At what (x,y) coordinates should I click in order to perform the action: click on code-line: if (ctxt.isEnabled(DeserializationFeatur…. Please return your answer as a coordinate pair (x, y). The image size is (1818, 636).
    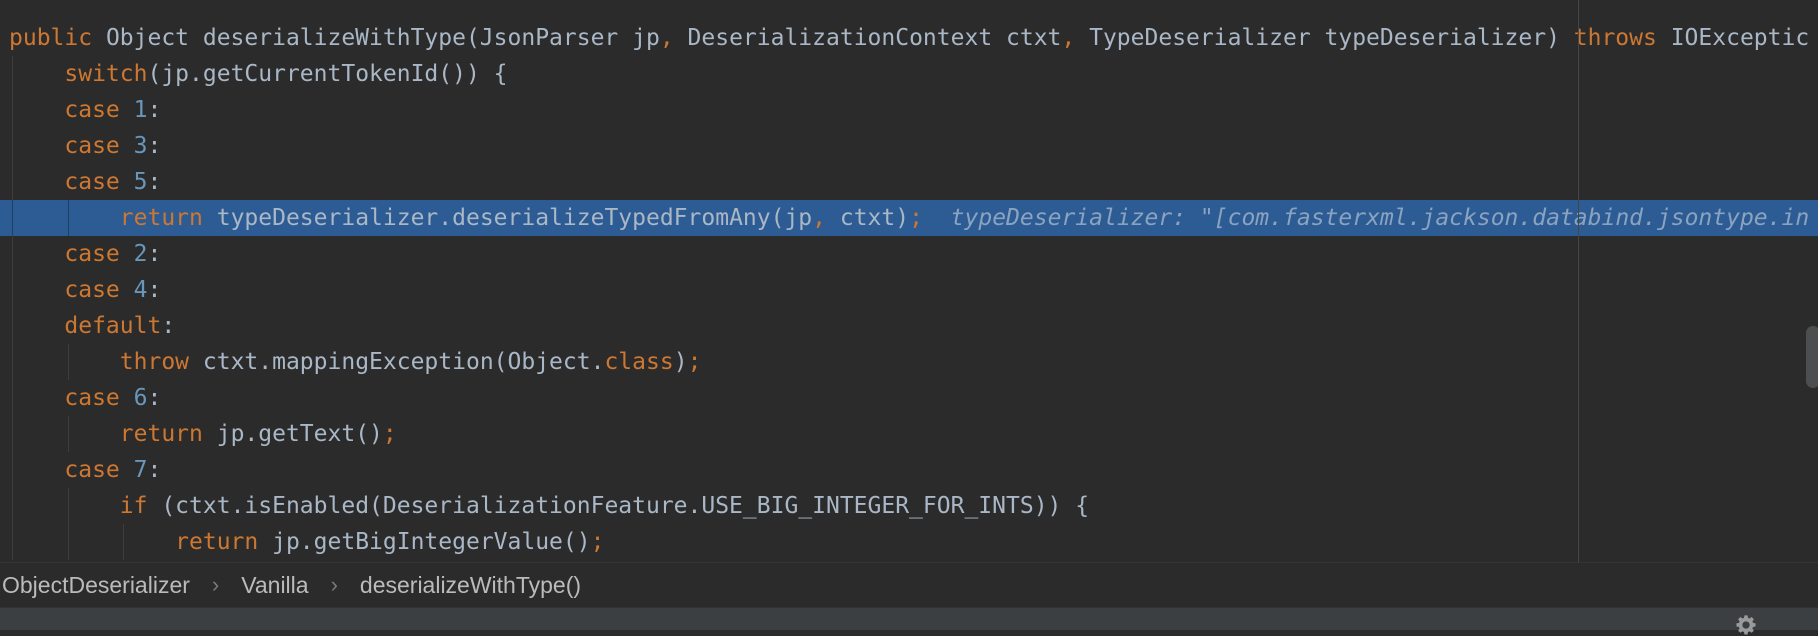
    Looking at the image, I should click on (909, 506).